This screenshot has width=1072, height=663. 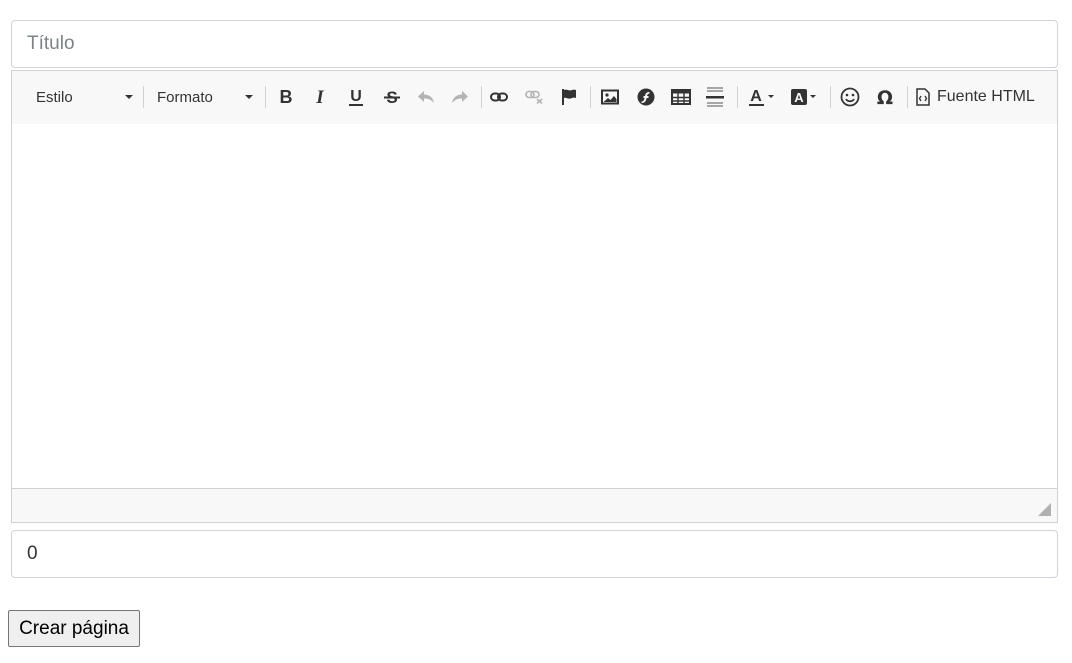 I want to click on italic-icon: I, so click(x=319, y=97).